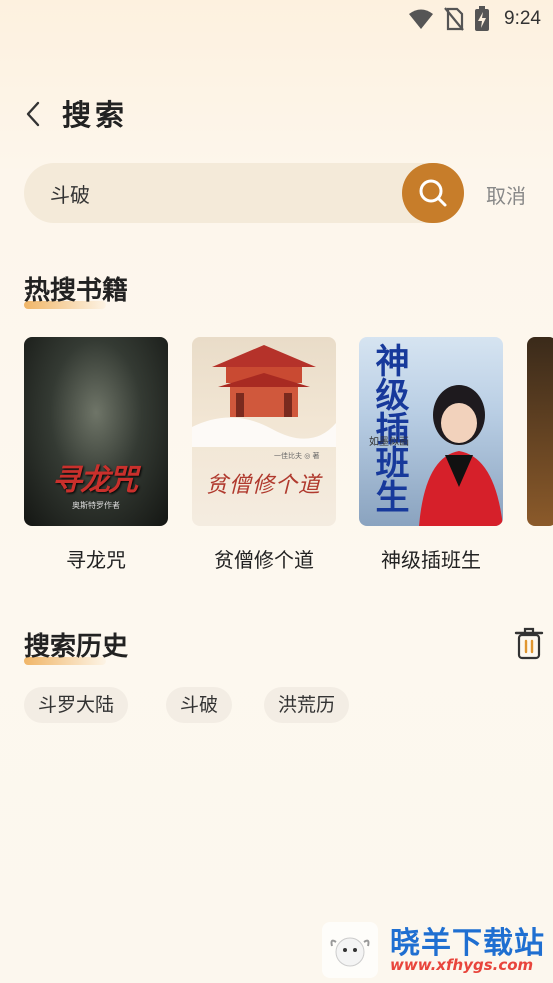  I want to click on search-button, so click(433, 193).